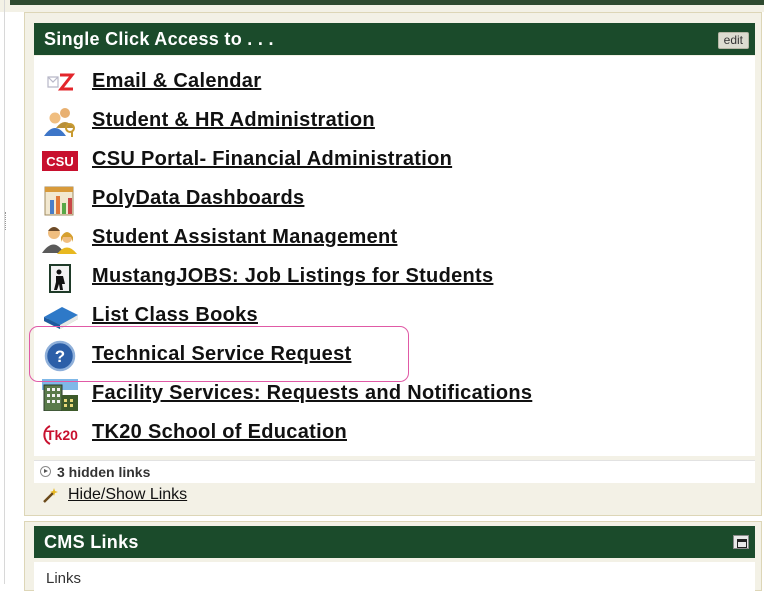  Describe the element at coordinates (60, 395) in the screenshot. I see `building-icon` at that location.